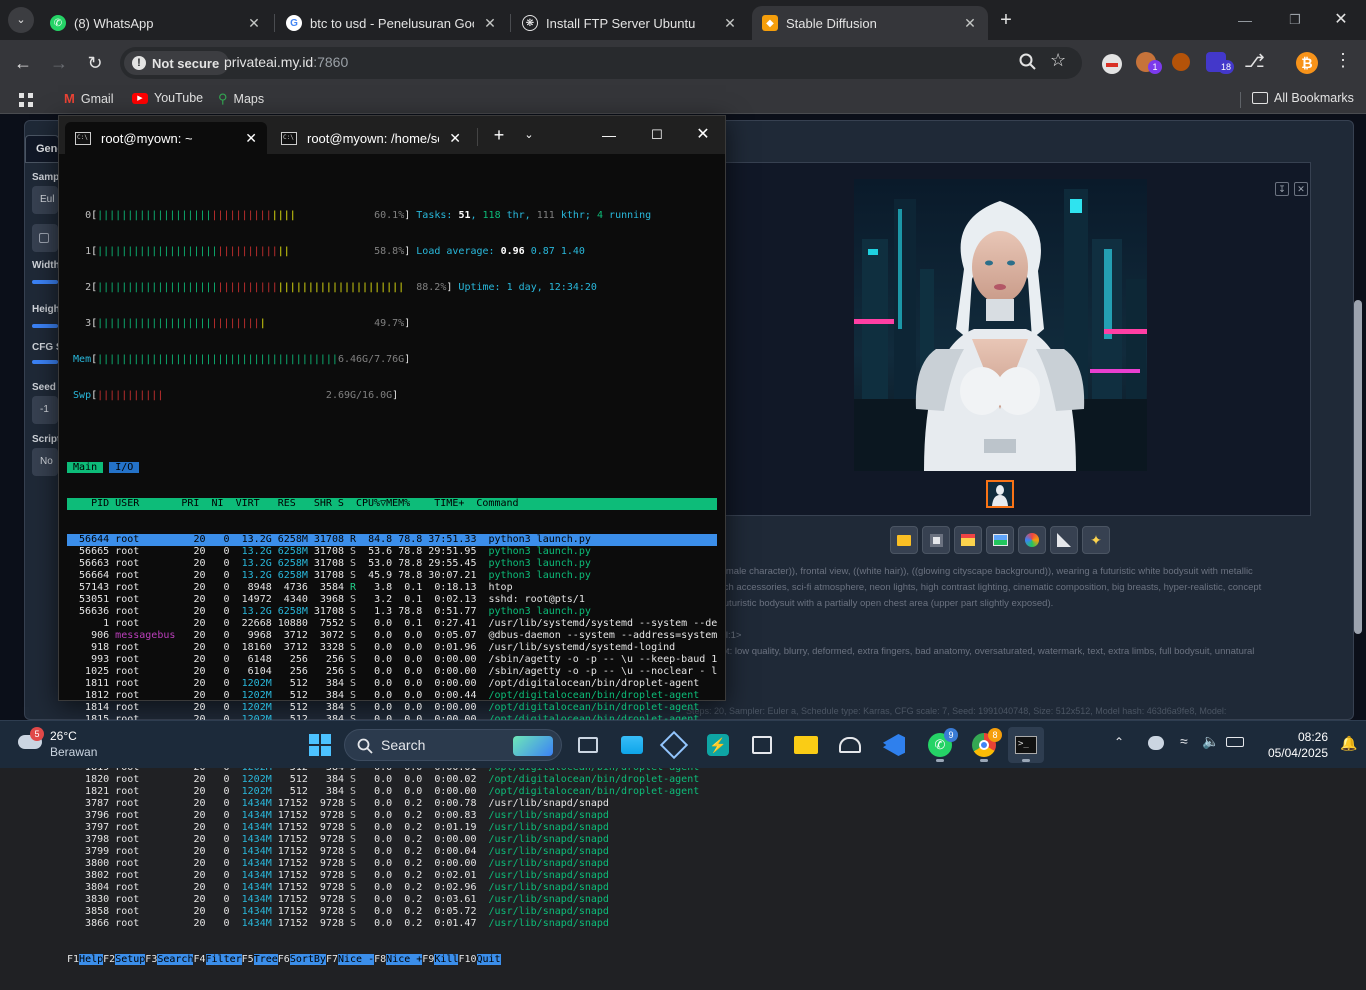 This screenshot has width=1366, height=990. Describe the element at coordinates (968, 540) in the screenshot. I see `zip-button` at that location.